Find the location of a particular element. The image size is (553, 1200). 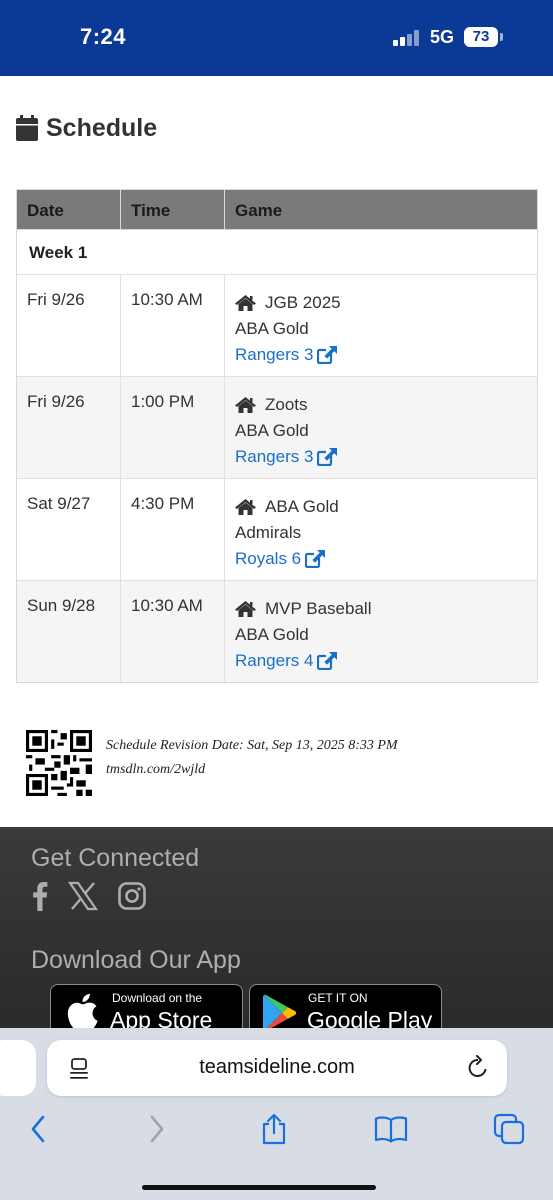

tabs-icon is located at coordinates (509, 1129).